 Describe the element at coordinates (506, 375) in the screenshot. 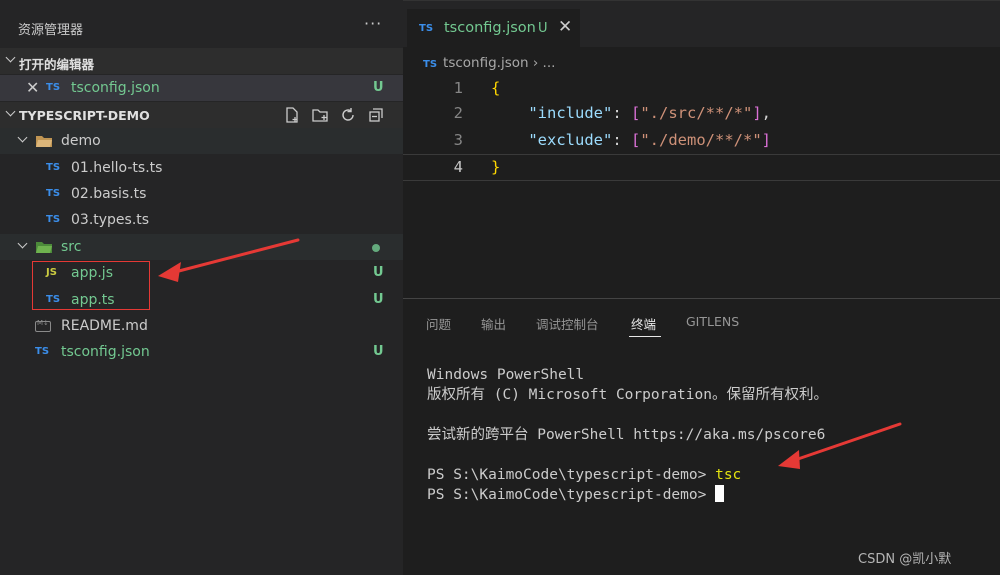

I see `terminal-line: Windows PowerShell` at that location.